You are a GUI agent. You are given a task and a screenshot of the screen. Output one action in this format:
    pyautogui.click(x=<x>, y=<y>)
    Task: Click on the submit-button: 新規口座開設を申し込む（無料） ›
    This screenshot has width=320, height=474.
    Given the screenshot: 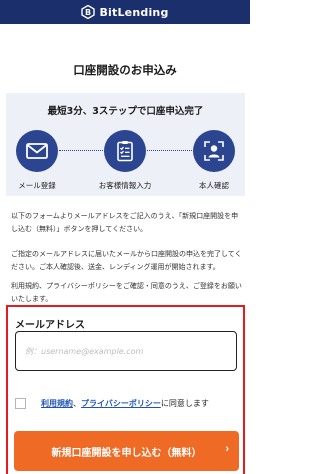 What is the action you would take?
    pyautogui.click(x=126, y=451)
    